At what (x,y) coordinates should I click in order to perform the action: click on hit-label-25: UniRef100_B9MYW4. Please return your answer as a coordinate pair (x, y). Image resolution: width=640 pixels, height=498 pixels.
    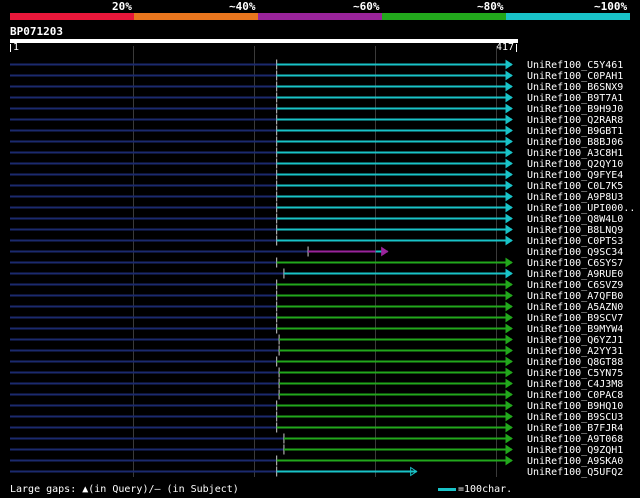
    Looking at the image, I should click on (575, 329).